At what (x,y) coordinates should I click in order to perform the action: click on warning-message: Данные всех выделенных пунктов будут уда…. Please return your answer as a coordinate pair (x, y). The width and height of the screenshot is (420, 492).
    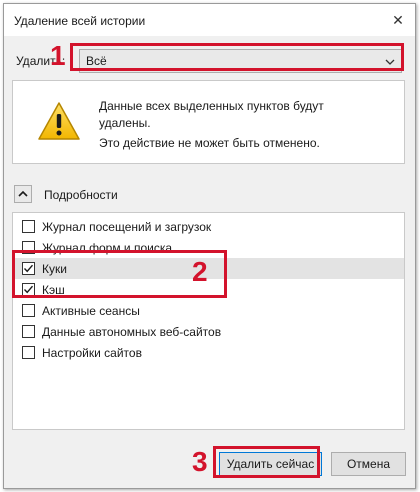
    Looking at the image, I should click on (211, 114).